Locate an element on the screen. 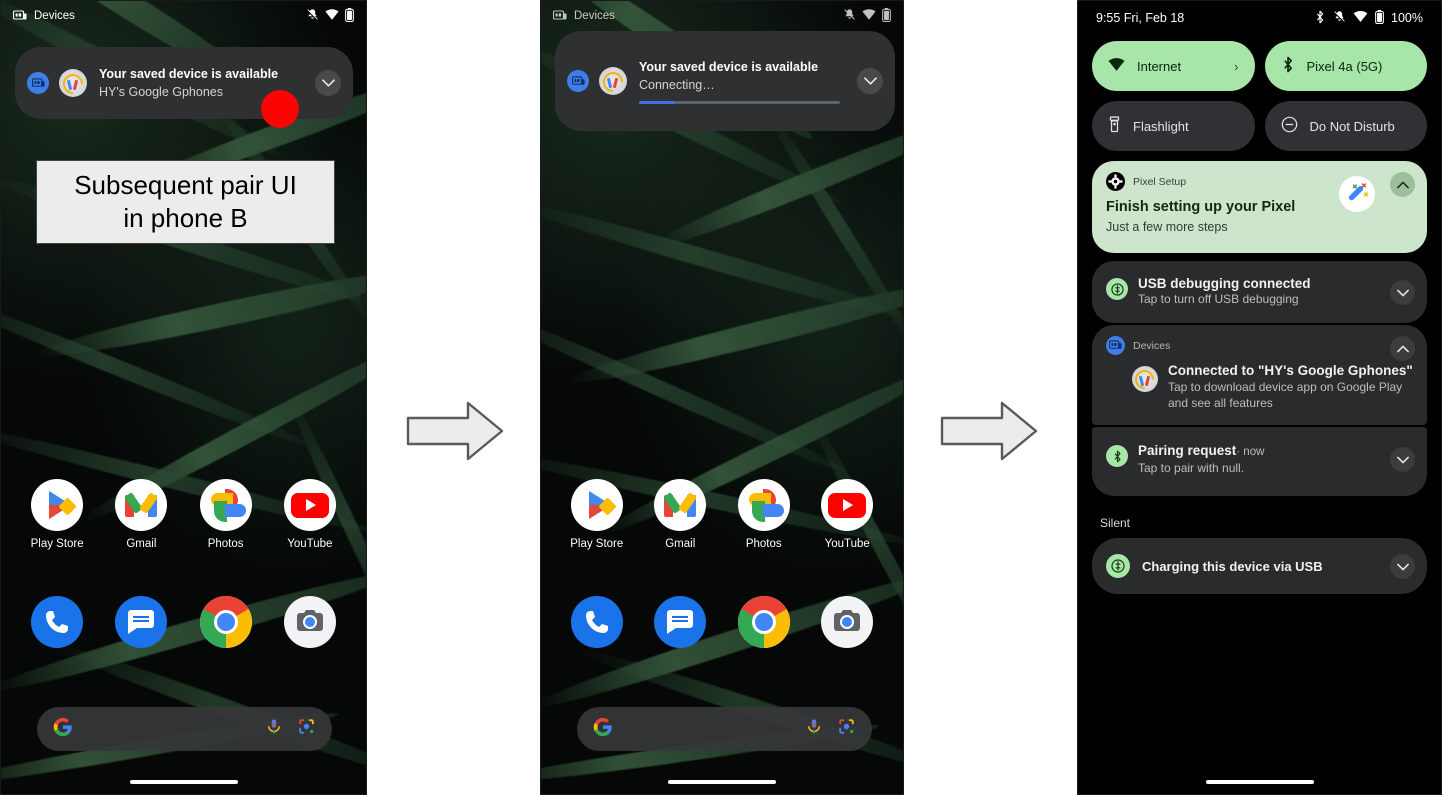  notification-charging-usb: Charging this device via USB is located at coordinates (1259, 566).